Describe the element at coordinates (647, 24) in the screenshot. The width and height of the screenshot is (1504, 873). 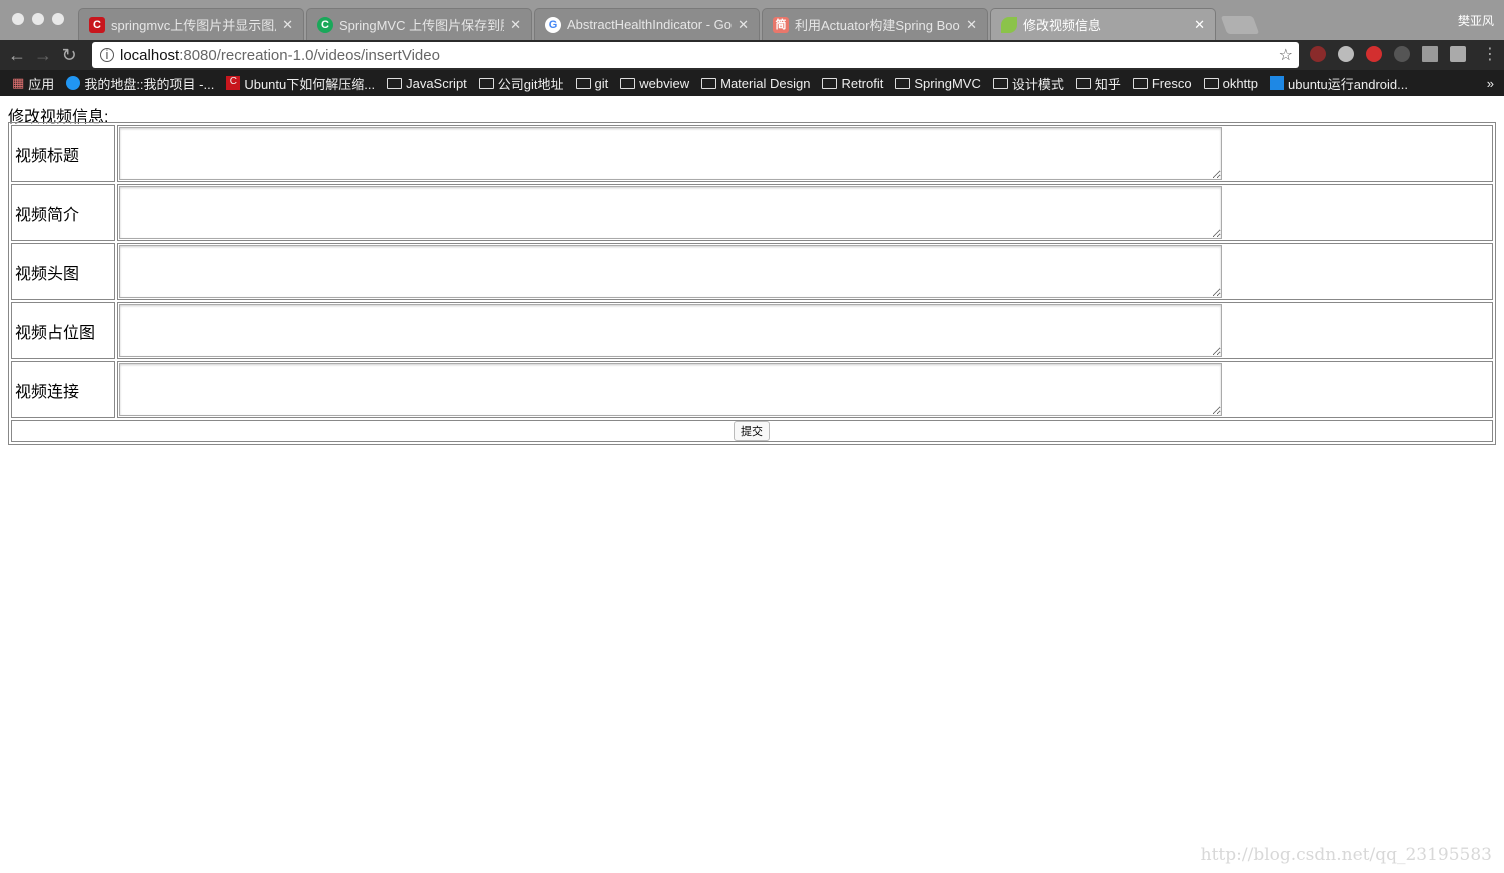
I see `tab-2: G AbstractHealthIndicator - Goo ✕` at that location.